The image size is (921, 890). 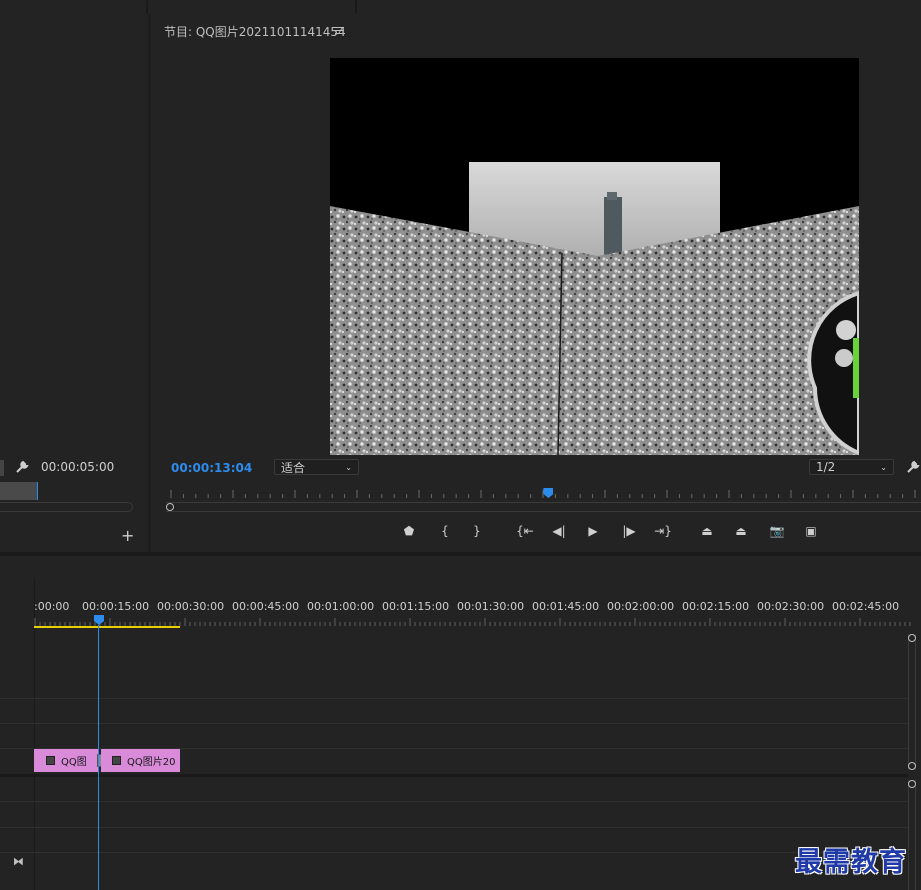 I want to click on program-zoom-scrollbar, so click(x=543, y=507).